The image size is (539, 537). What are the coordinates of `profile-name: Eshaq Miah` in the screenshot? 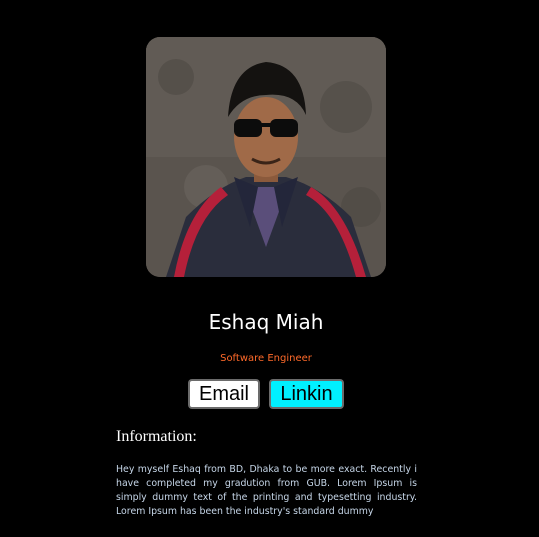 It's located at (266, 322).